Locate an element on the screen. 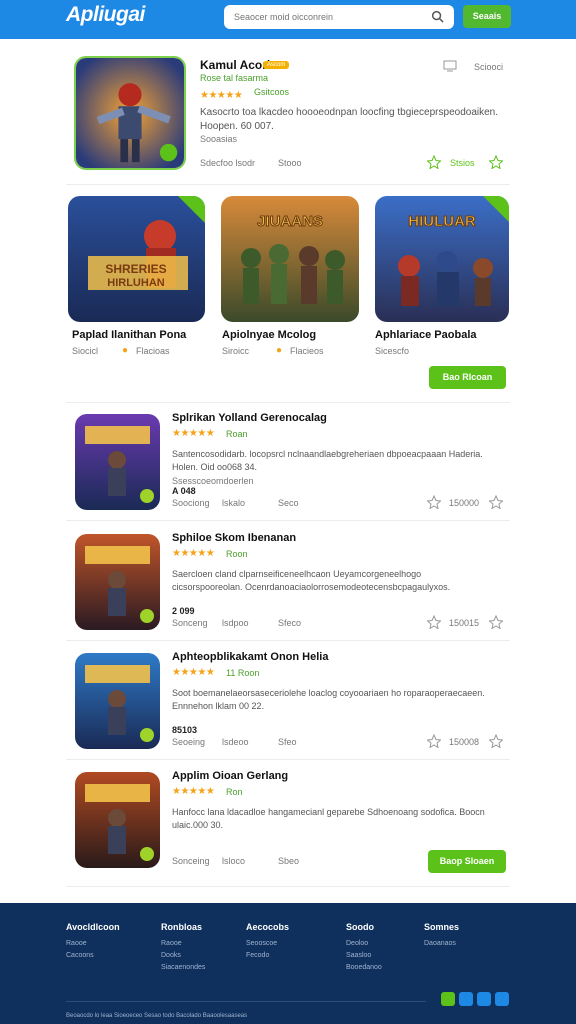 The height and width of the screenshot is (1024, 576). footer-link: Booedanoo is located at coordinates (364, 967).